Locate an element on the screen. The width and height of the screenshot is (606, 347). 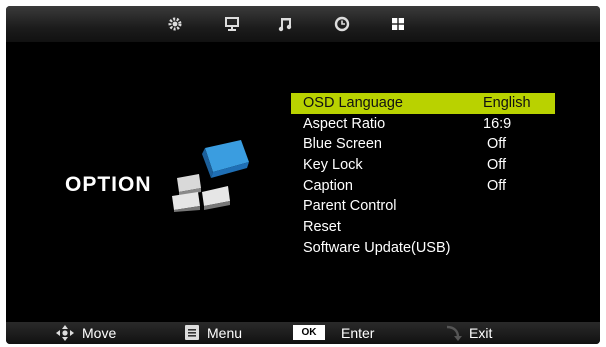
move-hint: Move is located at coordinates (99, 333).